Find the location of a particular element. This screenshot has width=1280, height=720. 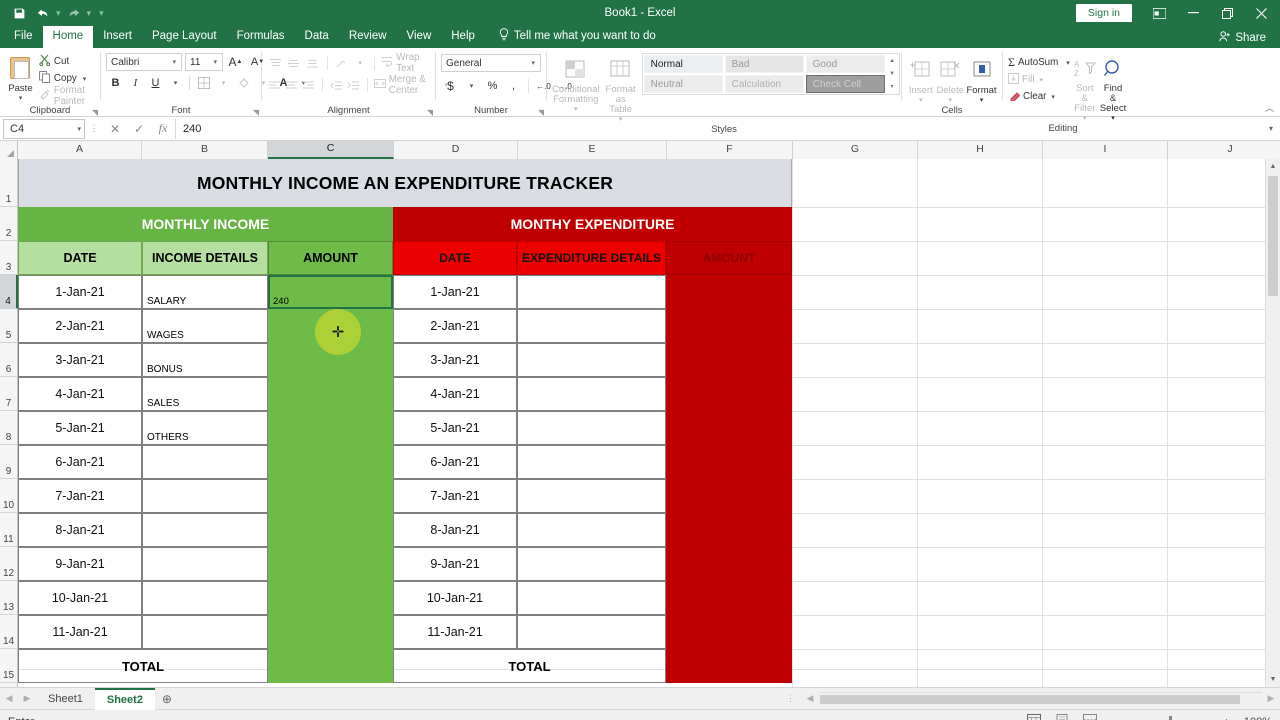

wrap-text-button: Wrap Text is located at coordinates (406, 63).